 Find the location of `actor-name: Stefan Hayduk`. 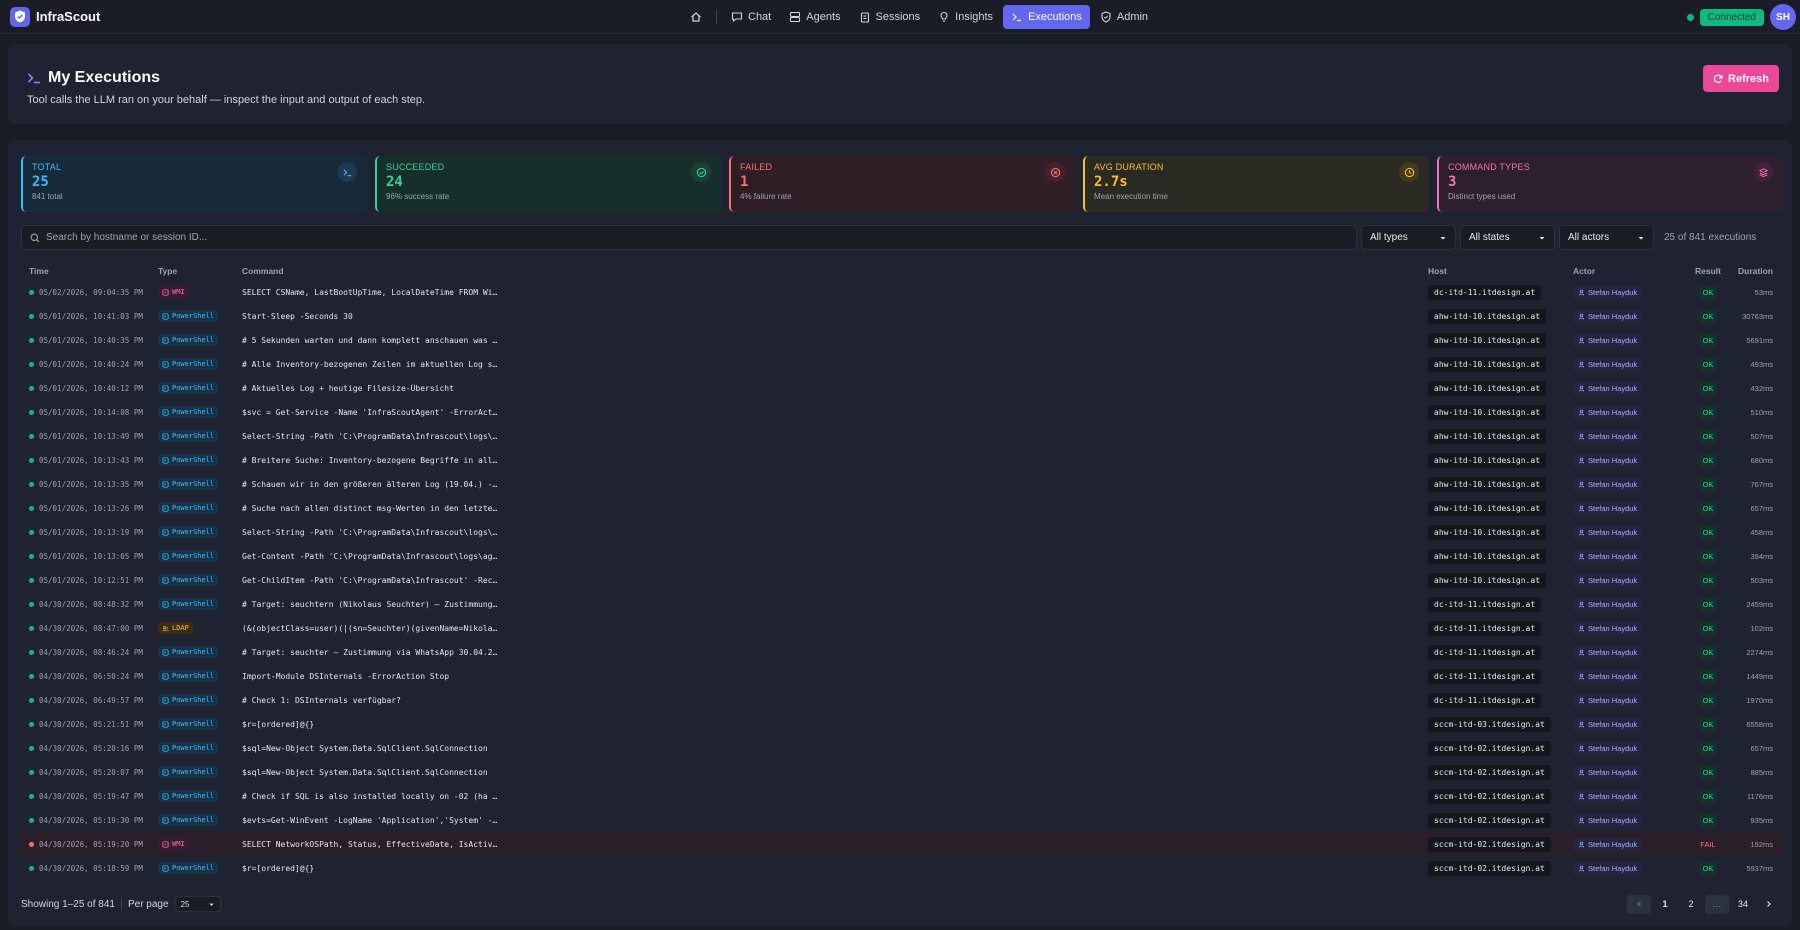

actor-name: Stefan Hayduk is located at coordinates (1613, 652).